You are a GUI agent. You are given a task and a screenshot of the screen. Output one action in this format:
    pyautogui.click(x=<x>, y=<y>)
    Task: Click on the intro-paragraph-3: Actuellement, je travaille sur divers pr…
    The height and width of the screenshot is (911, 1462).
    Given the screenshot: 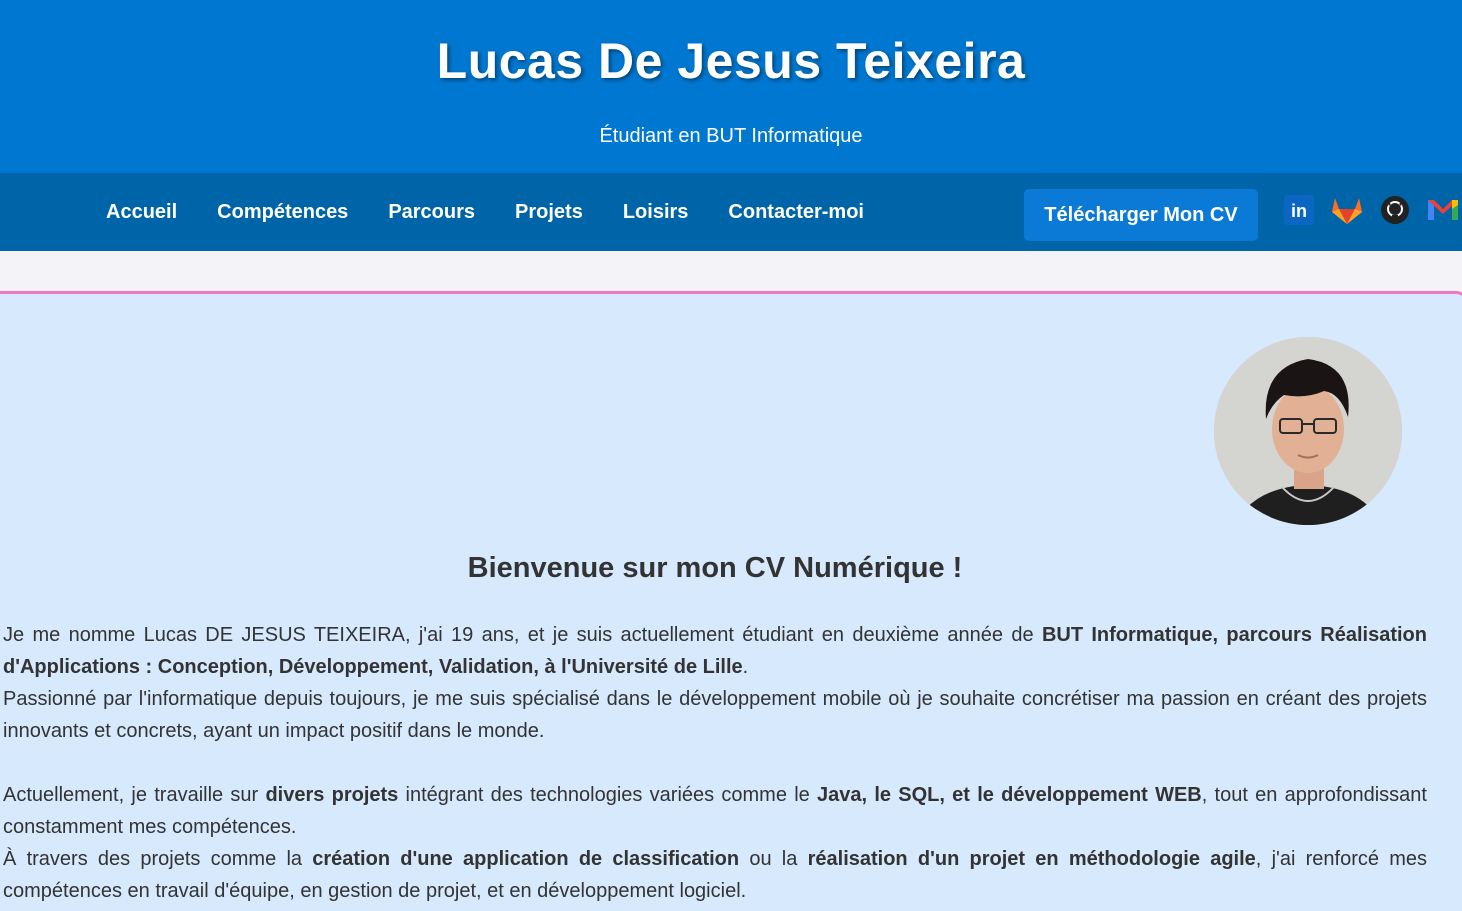 What is the action you would take?
    pyautogui.click(x=715, y=811)
    